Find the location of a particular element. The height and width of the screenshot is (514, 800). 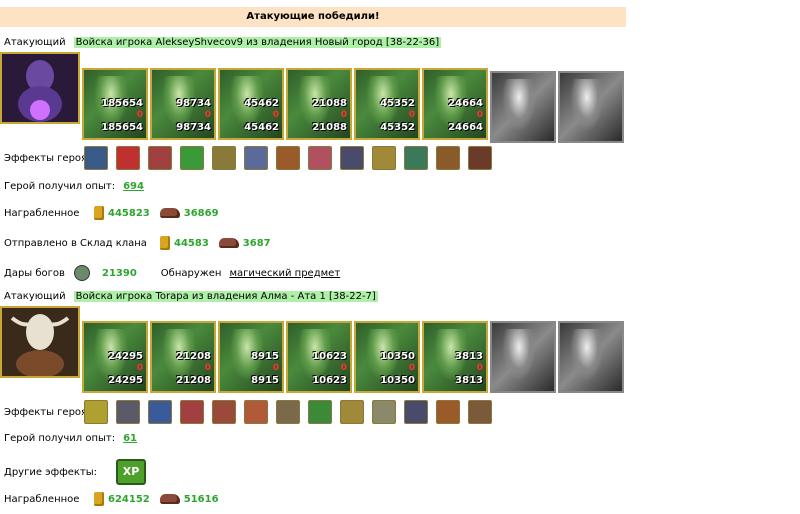

hero-1-image is located at coordinates (40, 88).